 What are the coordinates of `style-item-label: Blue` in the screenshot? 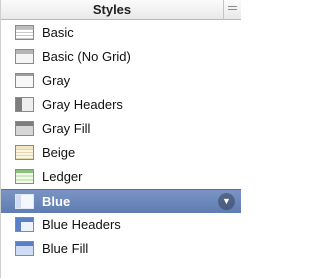 It's located at (56, 201).